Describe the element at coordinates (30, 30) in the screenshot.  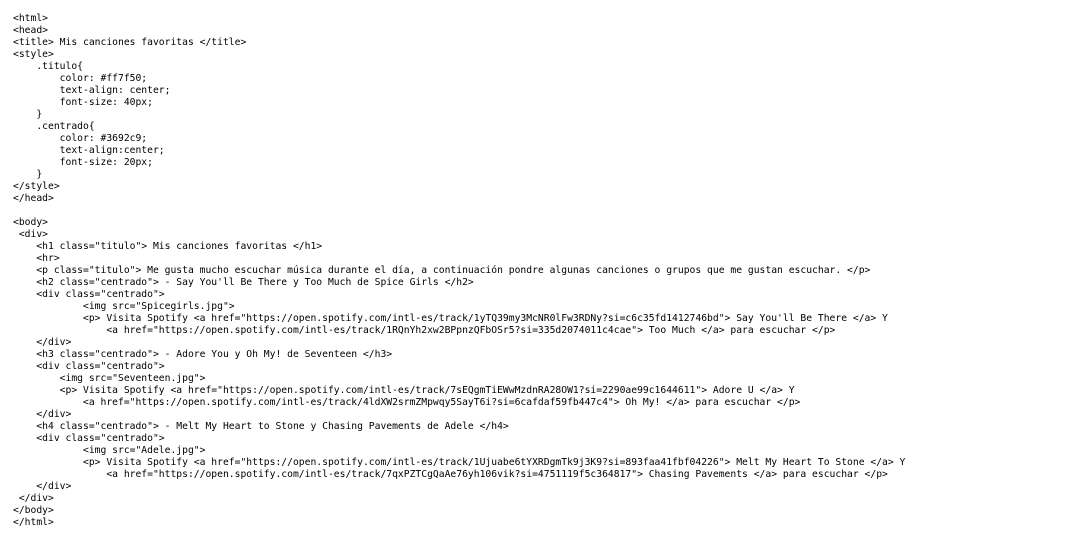
I see `code-line: <head>` at that location.